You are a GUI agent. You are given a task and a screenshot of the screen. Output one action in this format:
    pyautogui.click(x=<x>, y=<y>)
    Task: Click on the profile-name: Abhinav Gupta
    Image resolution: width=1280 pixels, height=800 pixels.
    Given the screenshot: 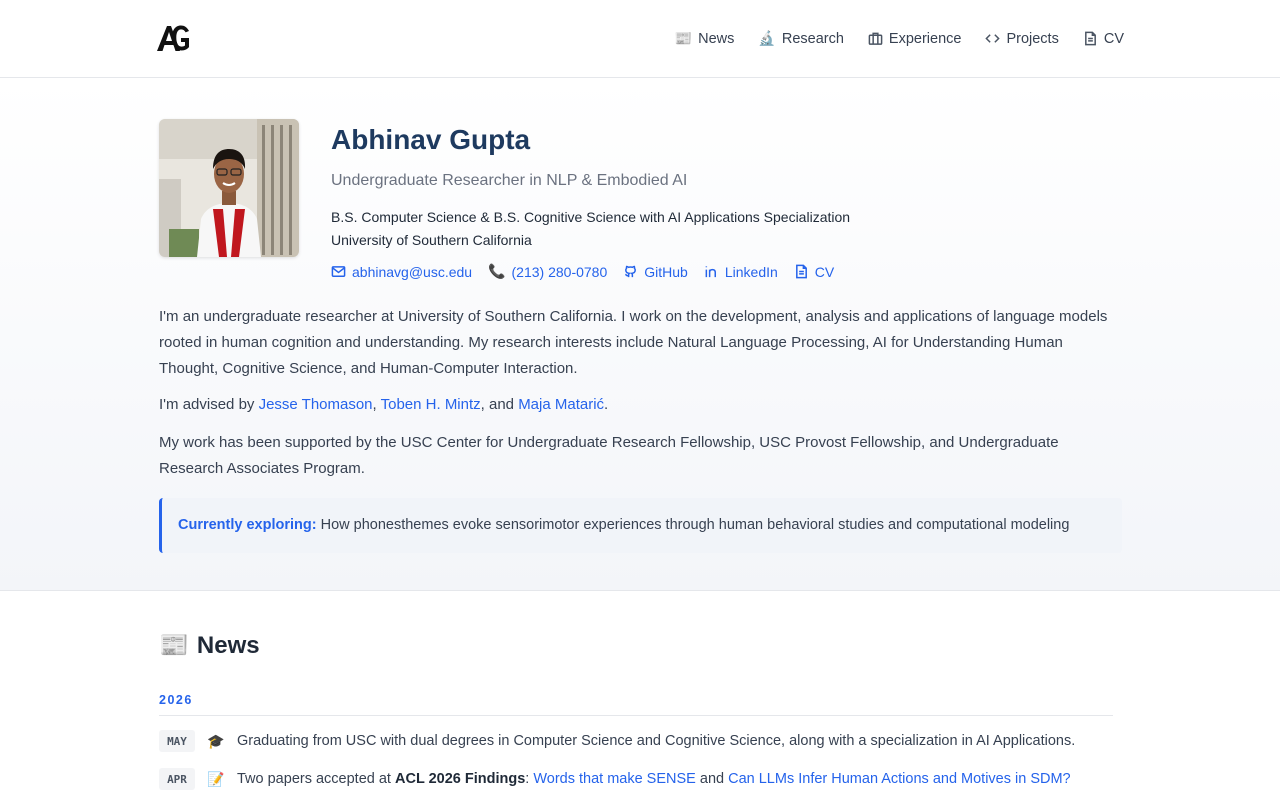 What is the action you would take?
    pyautogui.click(x=431, y=139)
    